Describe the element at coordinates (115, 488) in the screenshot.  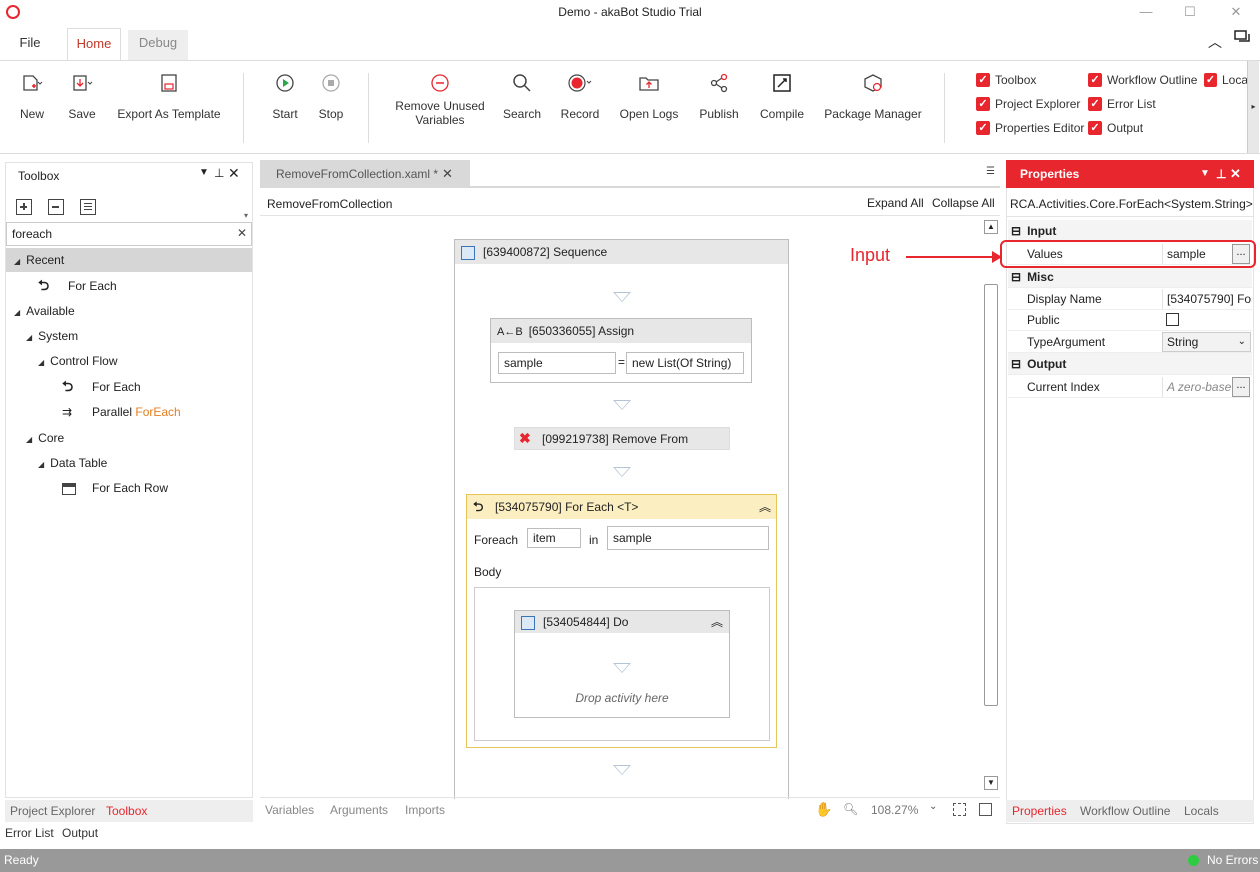
I see `tree-item-foreach-row: For Each Row` at that location.